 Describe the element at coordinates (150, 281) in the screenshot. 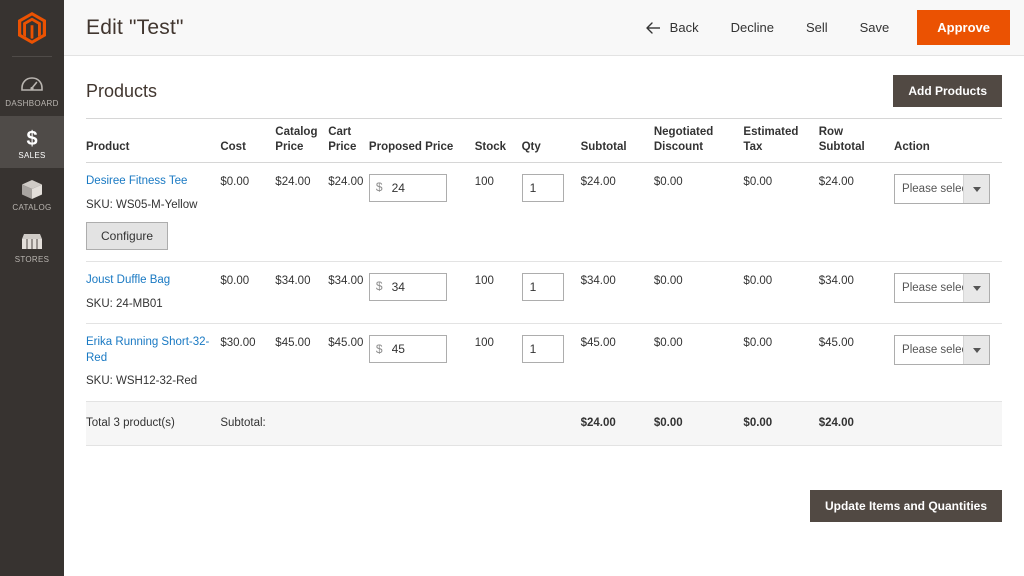

I see `product-link: Joust Duffle Bag` at that location.